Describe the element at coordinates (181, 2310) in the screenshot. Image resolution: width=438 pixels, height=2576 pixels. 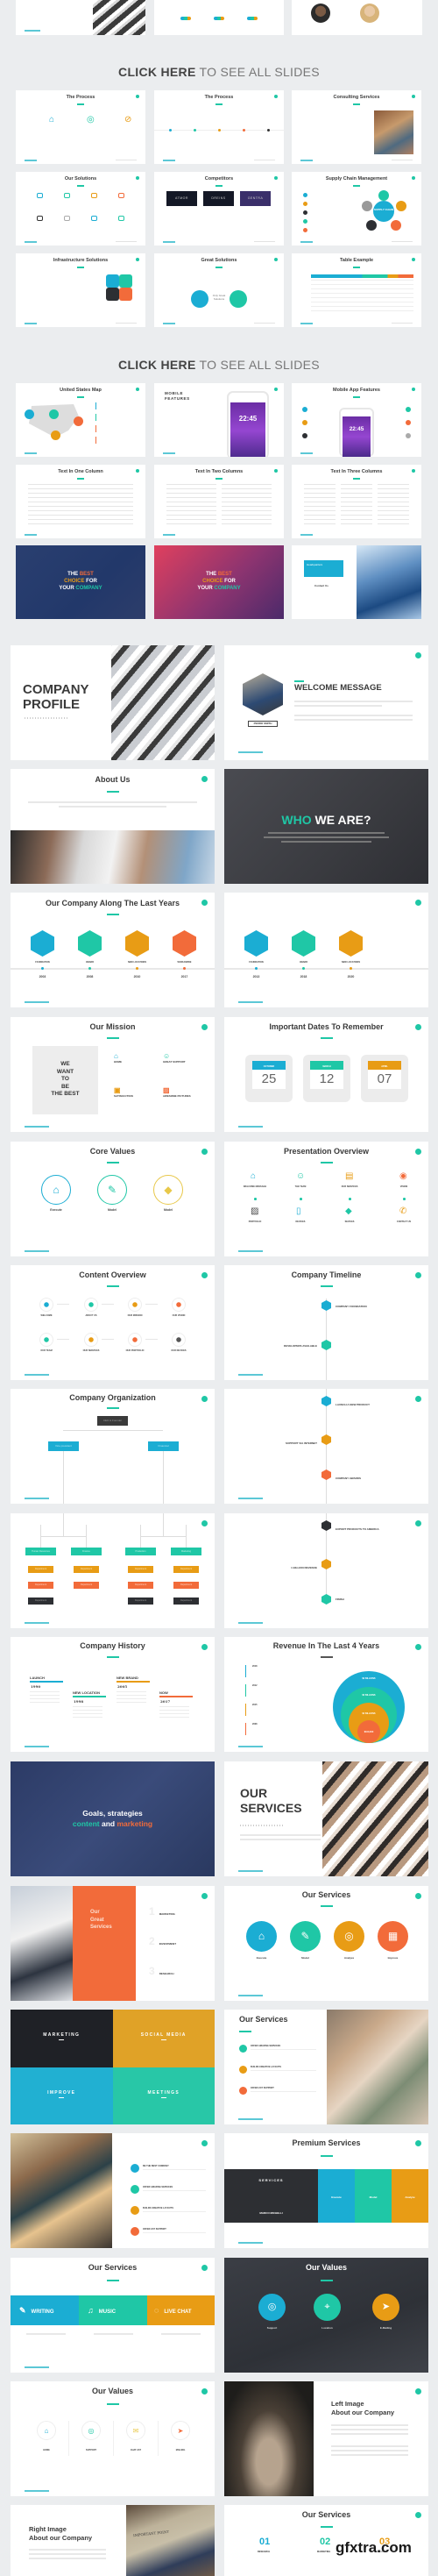
I see `service-tab-live-chat: ◌ LIVE CHAT` at that location.